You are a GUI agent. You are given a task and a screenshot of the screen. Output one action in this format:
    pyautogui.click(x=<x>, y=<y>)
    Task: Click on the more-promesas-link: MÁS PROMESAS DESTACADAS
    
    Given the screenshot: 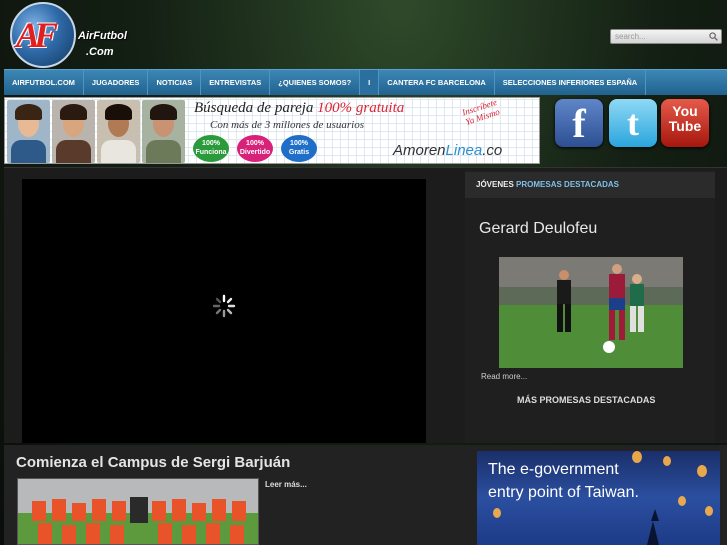 What is the action you would take?
    pyautogui.click(x=586, y=400)
    